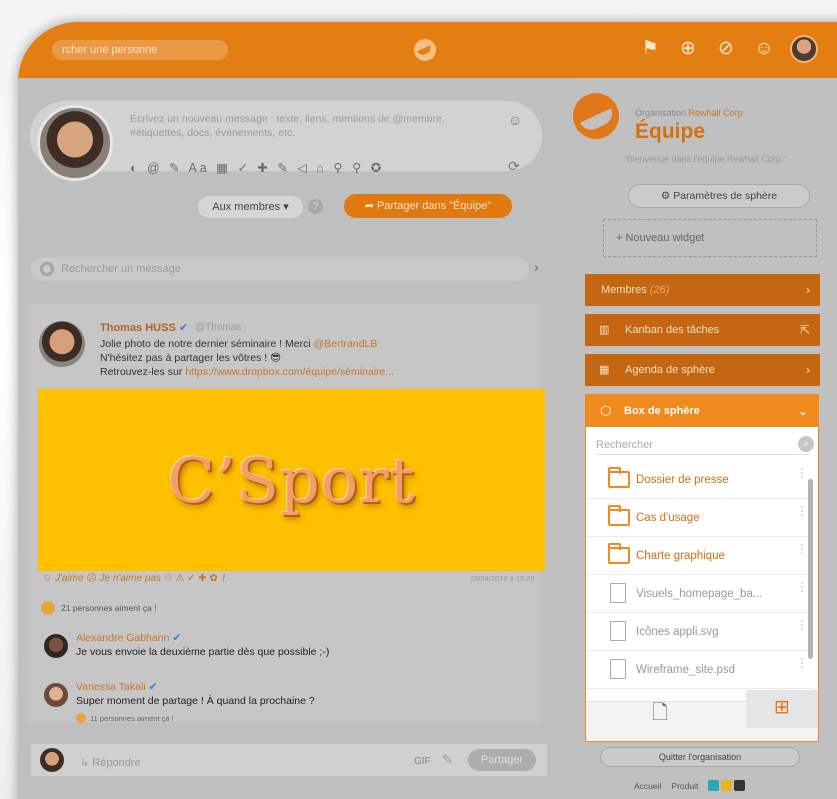 Image resolution: width=837 pixels, height=799 pixels. Describe the element at coordinates (719, 196) in the screenshot. I see `sphere-settings-button: ⚙ Paramètres de sphère` at that location.